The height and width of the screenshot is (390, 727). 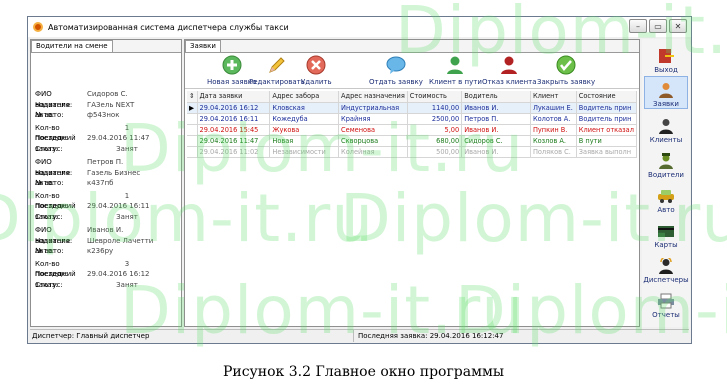 I want to click on printer-icon, so click(x=666, y=301).